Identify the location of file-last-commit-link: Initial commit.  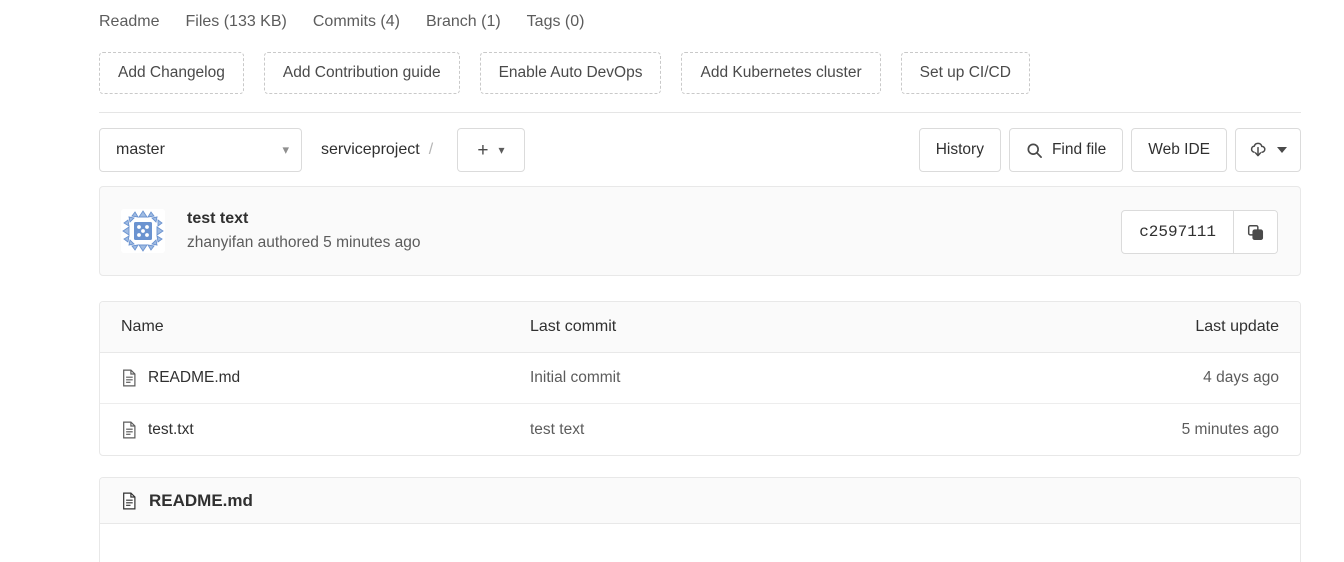
(575, 377).